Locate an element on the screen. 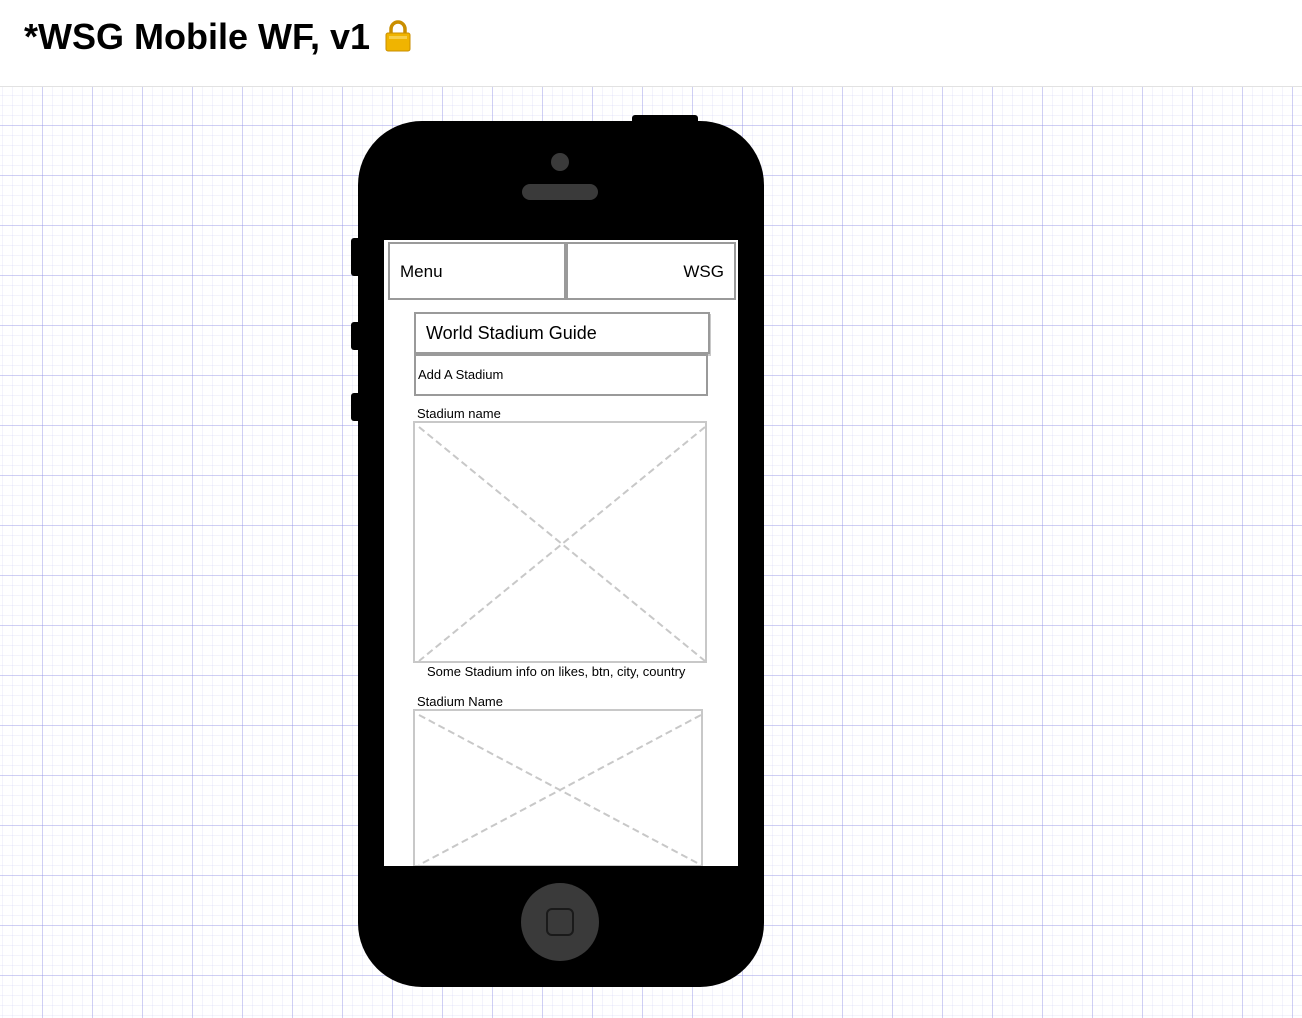  nav-brand-cell: WSG is located at coordinates (651, 271).